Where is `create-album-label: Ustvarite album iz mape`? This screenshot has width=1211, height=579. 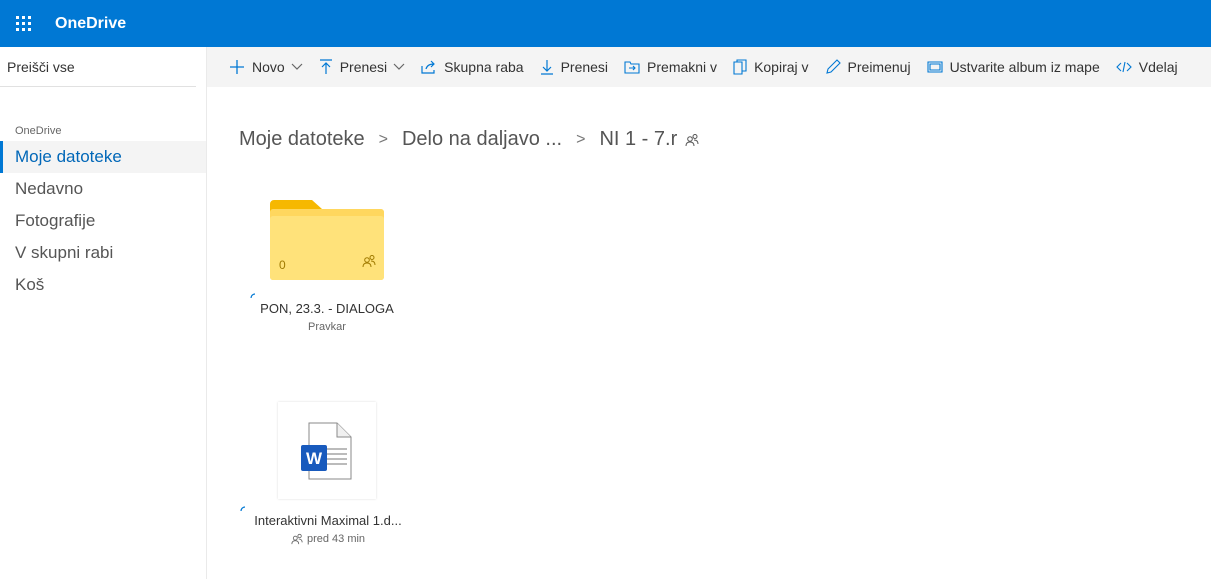
create-album-label: Ustvarite album iz mape is located at coordinates (1024, 67).